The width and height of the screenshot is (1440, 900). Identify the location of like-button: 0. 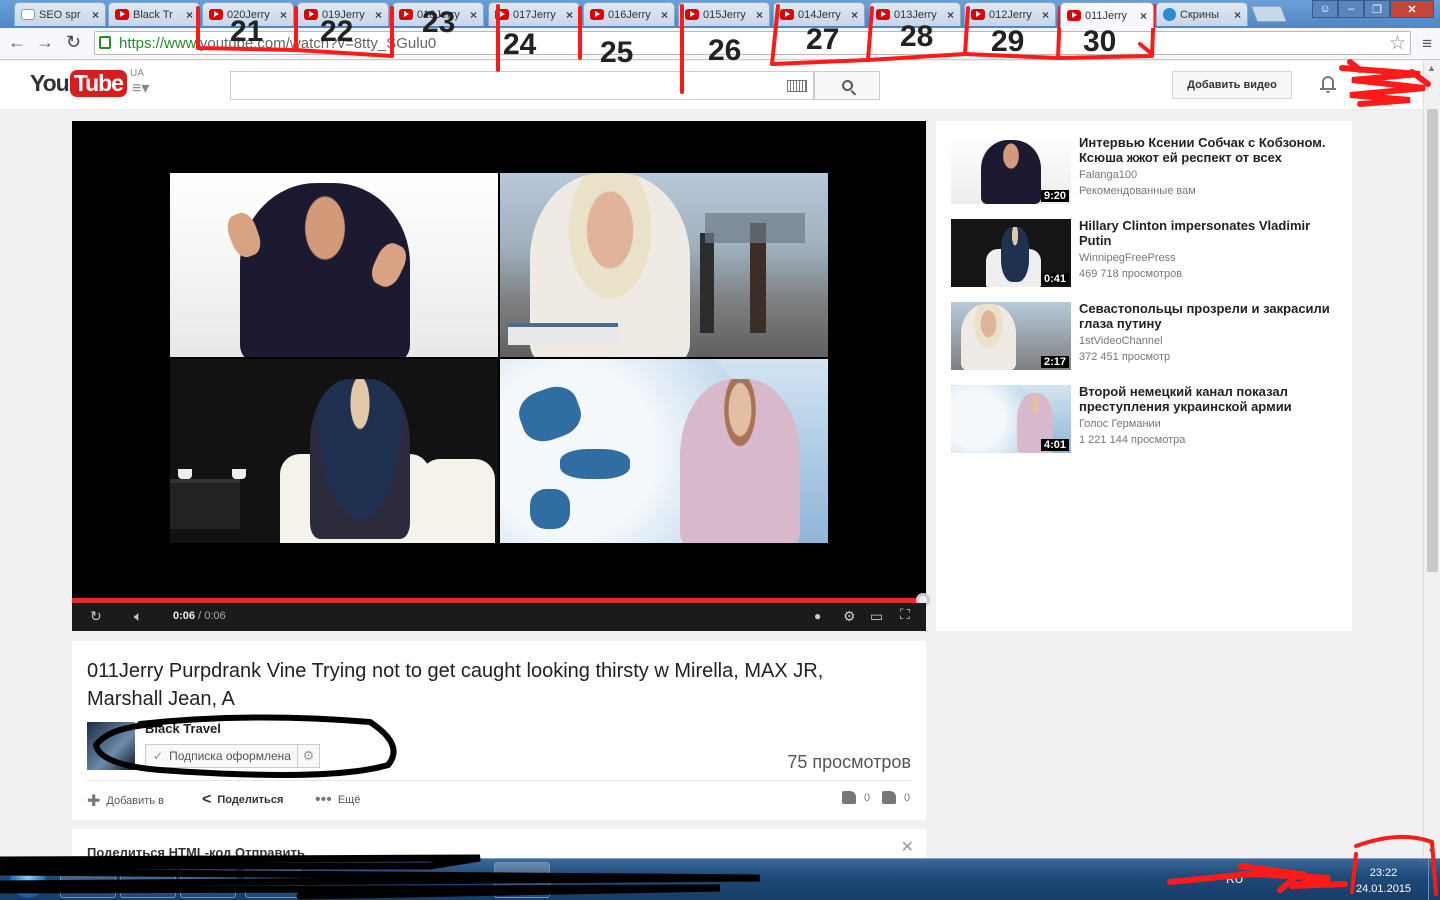
(856, 797).